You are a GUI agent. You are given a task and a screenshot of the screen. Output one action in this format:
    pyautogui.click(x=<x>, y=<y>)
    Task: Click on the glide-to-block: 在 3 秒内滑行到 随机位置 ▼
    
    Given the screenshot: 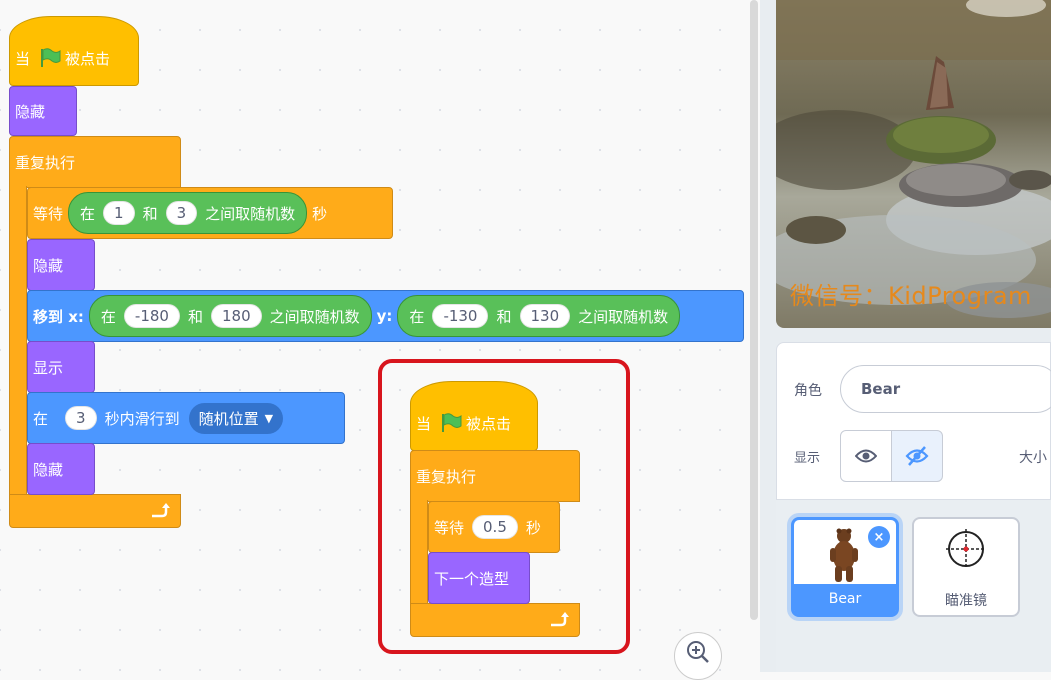 What is the action you would take?
    pyautogui.click(x=186, y=418)
    